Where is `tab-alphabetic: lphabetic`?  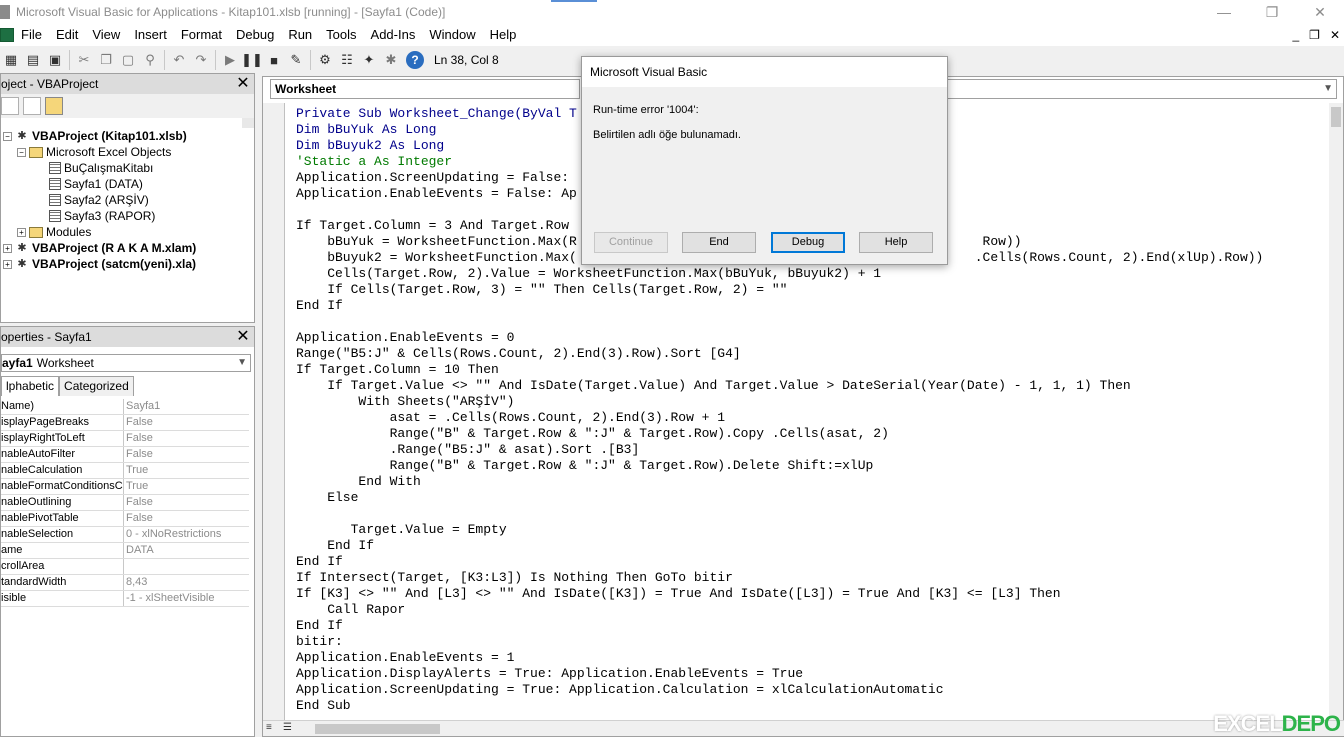
tab-alphabetic: lphabetic is located at coordinates (30, 386).